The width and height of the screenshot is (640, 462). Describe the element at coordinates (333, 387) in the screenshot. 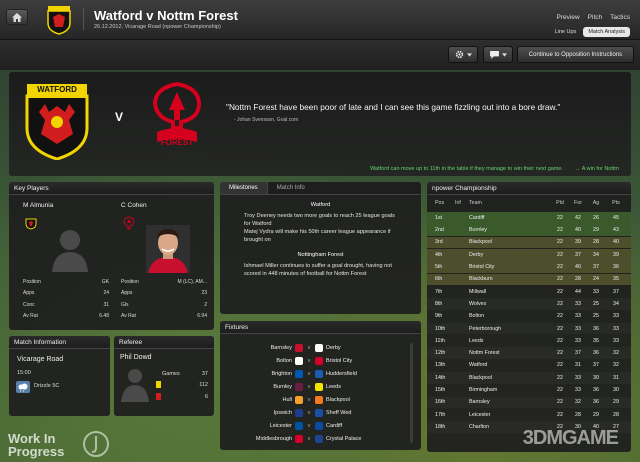

I see `fixture-away: Leeds` at that location.